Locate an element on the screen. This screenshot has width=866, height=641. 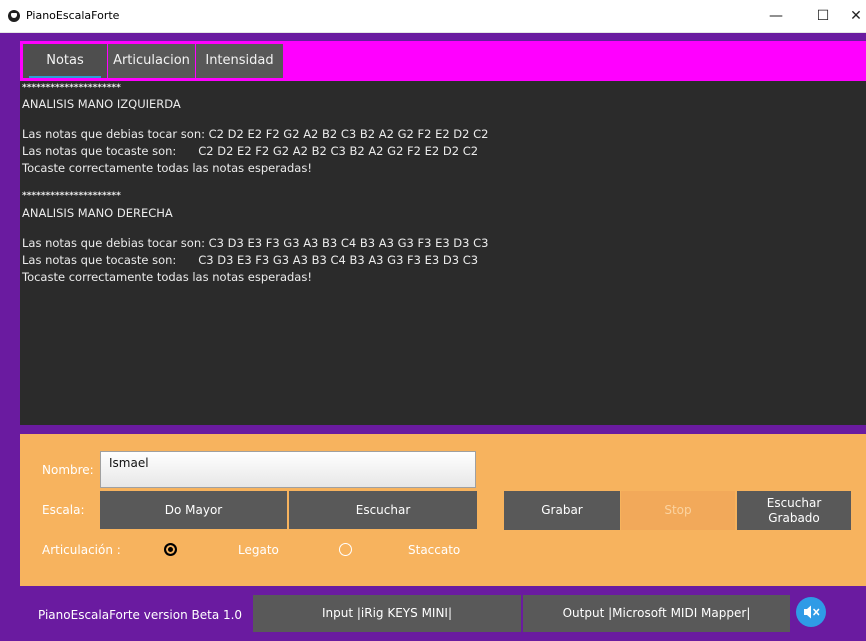
output-device-button: Output |Microsoft MIDI Mapper| is located at coordinates (656, 613).